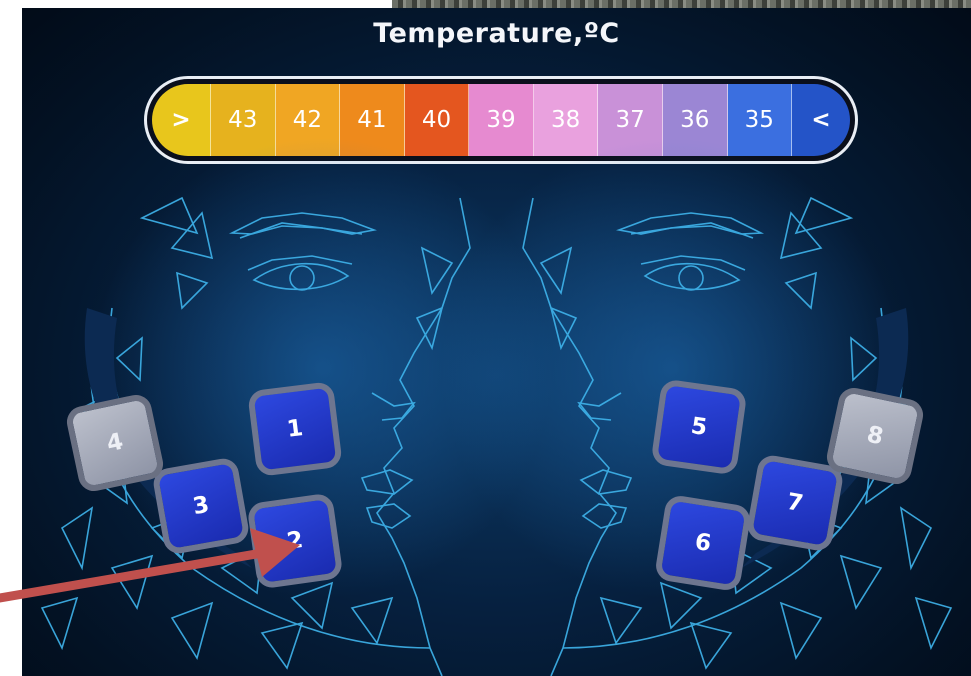  What do you see at coordinates (115, 443) in the screenshot?
I see `zone-button-4: 4` at bounding box center [115, 443].